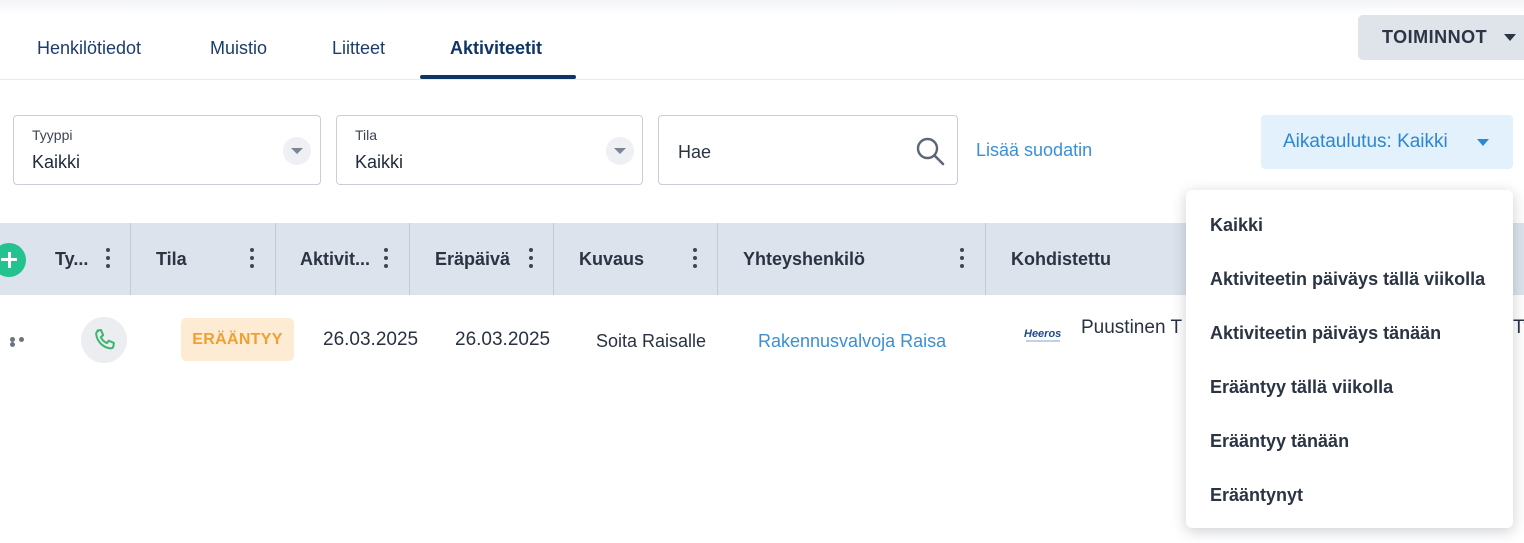  Describe the element at coordinates (612, 259) in the screenshot. I see `column-title: Kuvaus` at that location.